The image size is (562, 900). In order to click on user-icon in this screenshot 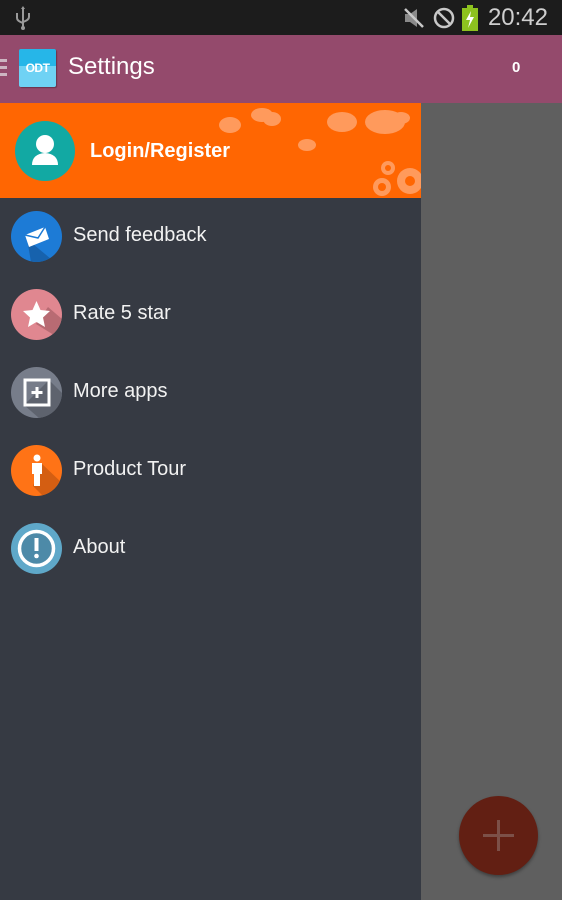, I will do `click(45, 150)`.